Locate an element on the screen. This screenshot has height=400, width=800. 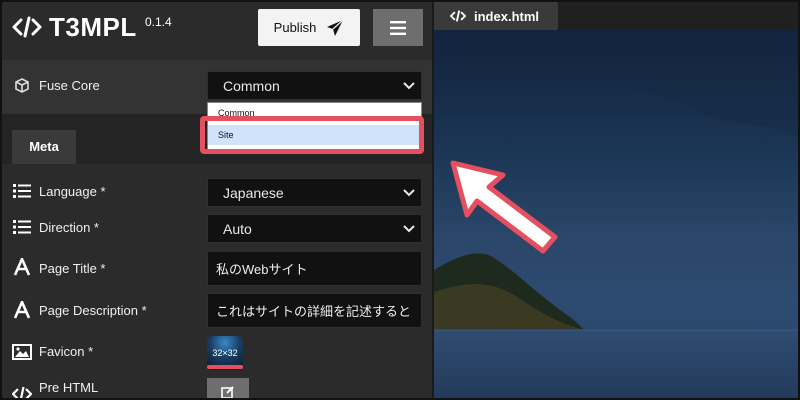
image-icon is located at coordinates (22, 352).